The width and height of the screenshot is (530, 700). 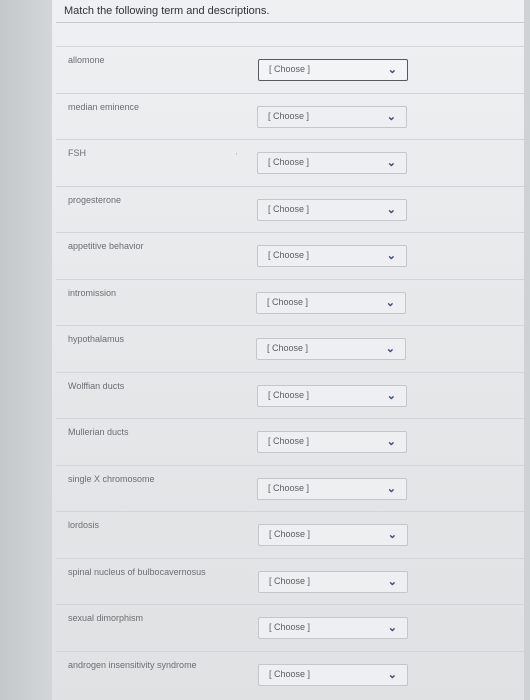 What do you see at coordinates (86, 60) in the screenshot?
I see `term-label: allomone` at bounding box center [86, 60].